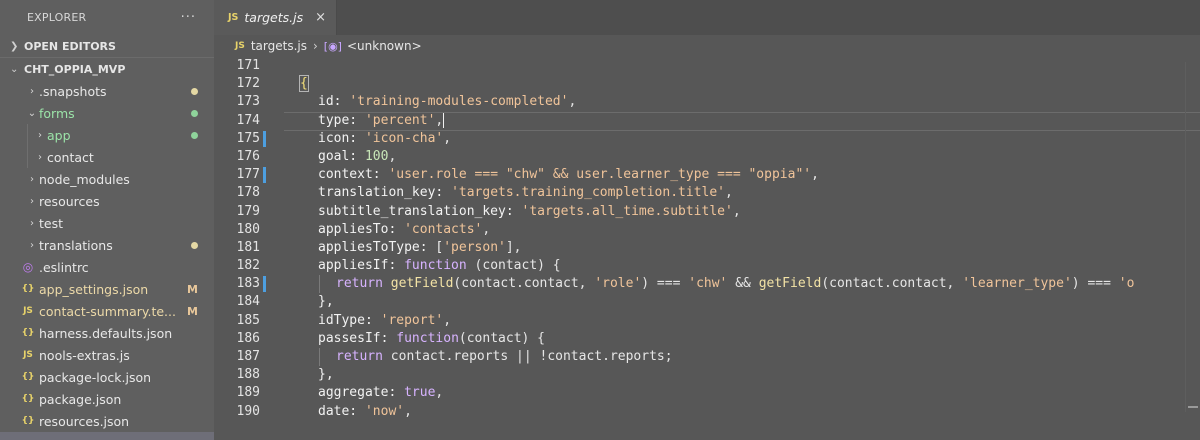  I want to click on code-text: date: 'now',, so click(365, 411).